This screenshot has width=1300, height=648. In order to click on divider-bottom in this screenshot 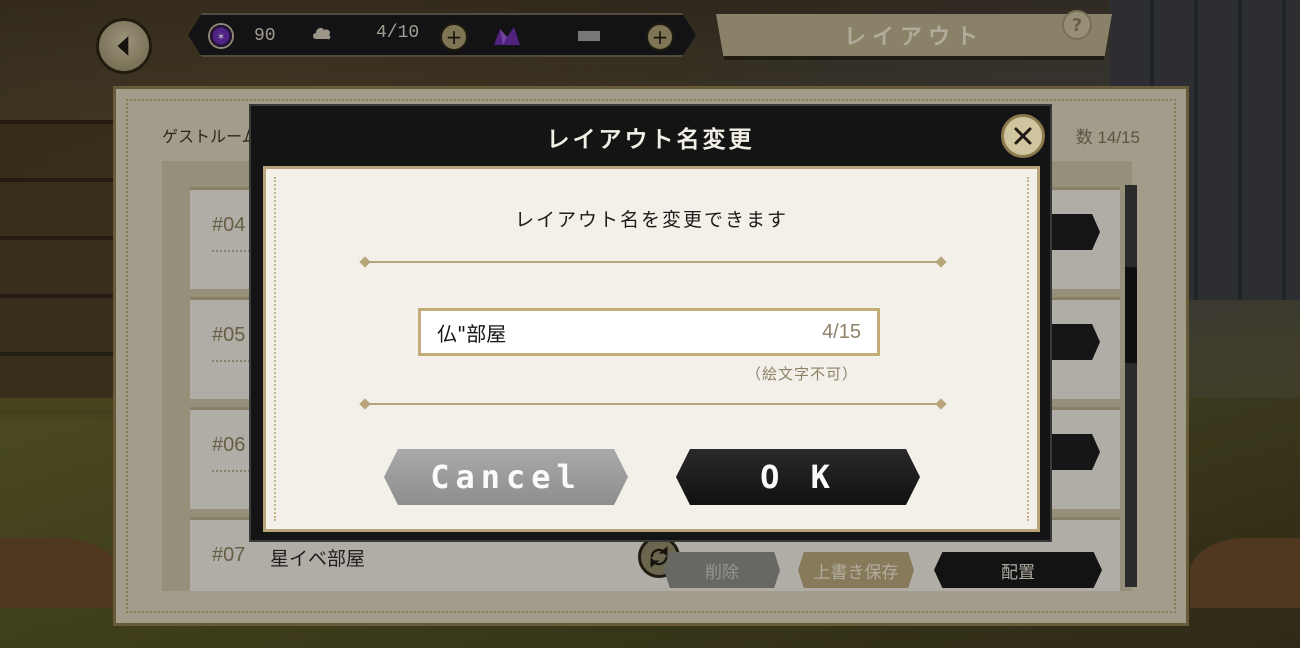, I will do `click(653, 404)`.